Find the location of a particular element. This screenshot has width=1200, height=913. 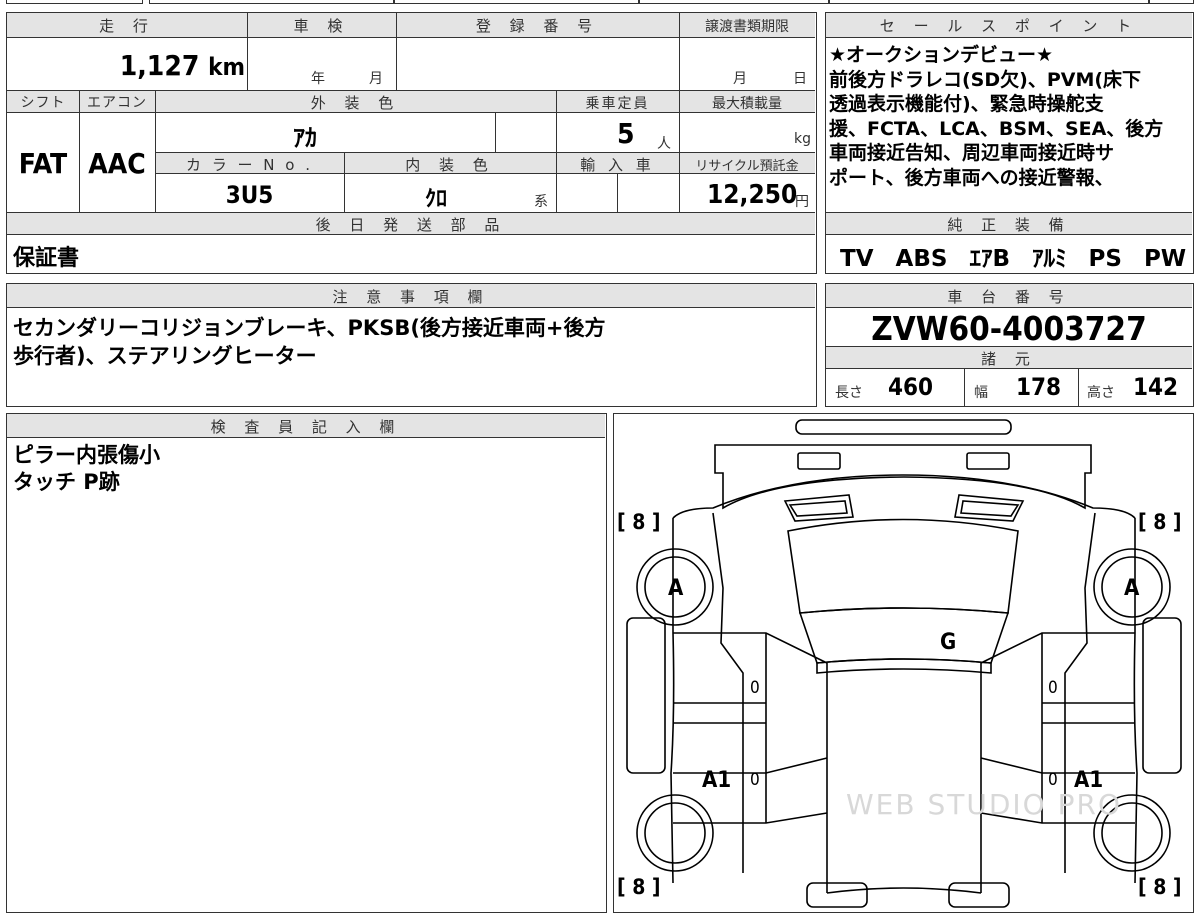

mileage-unit: km is located at coordinates (226, 67).